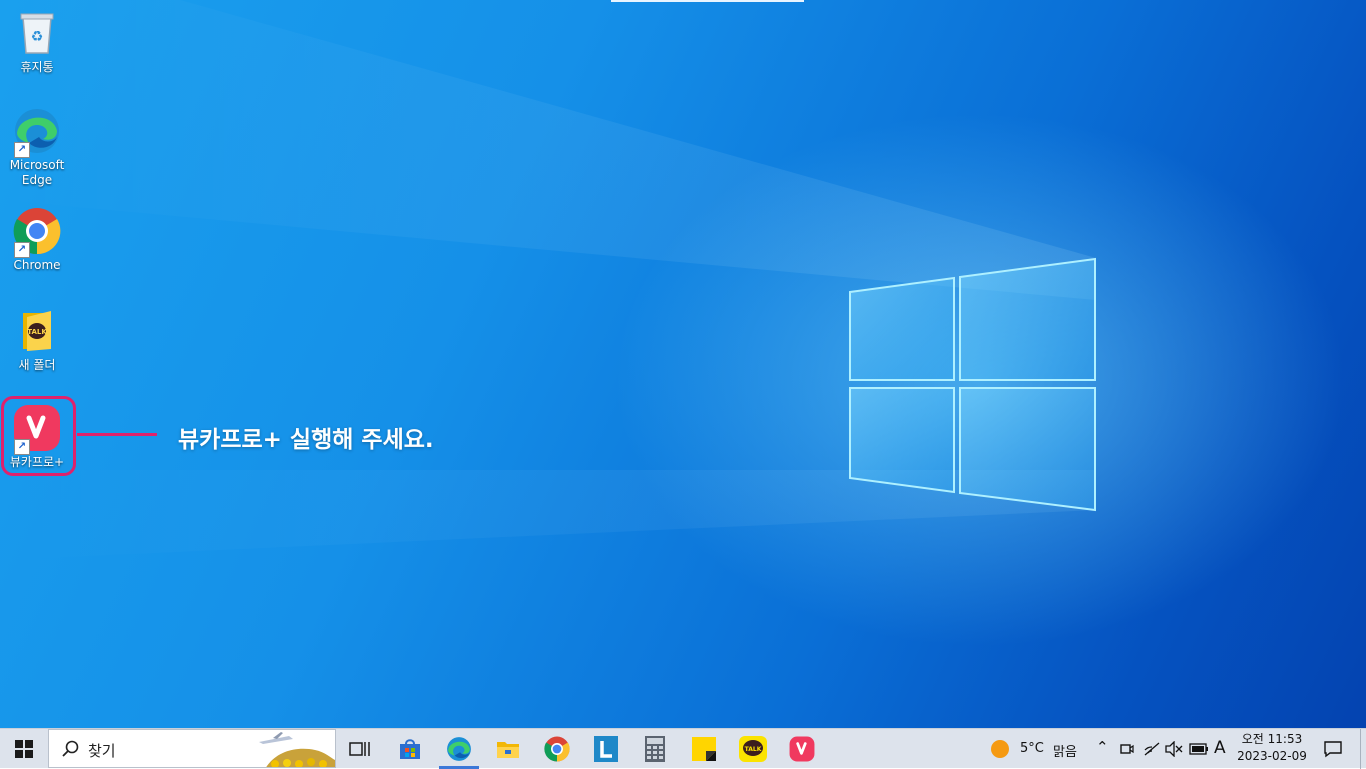 The height and width of the screenshot is (769, 1366). I want to click on volume-muted-icon, so click(1174, 749).